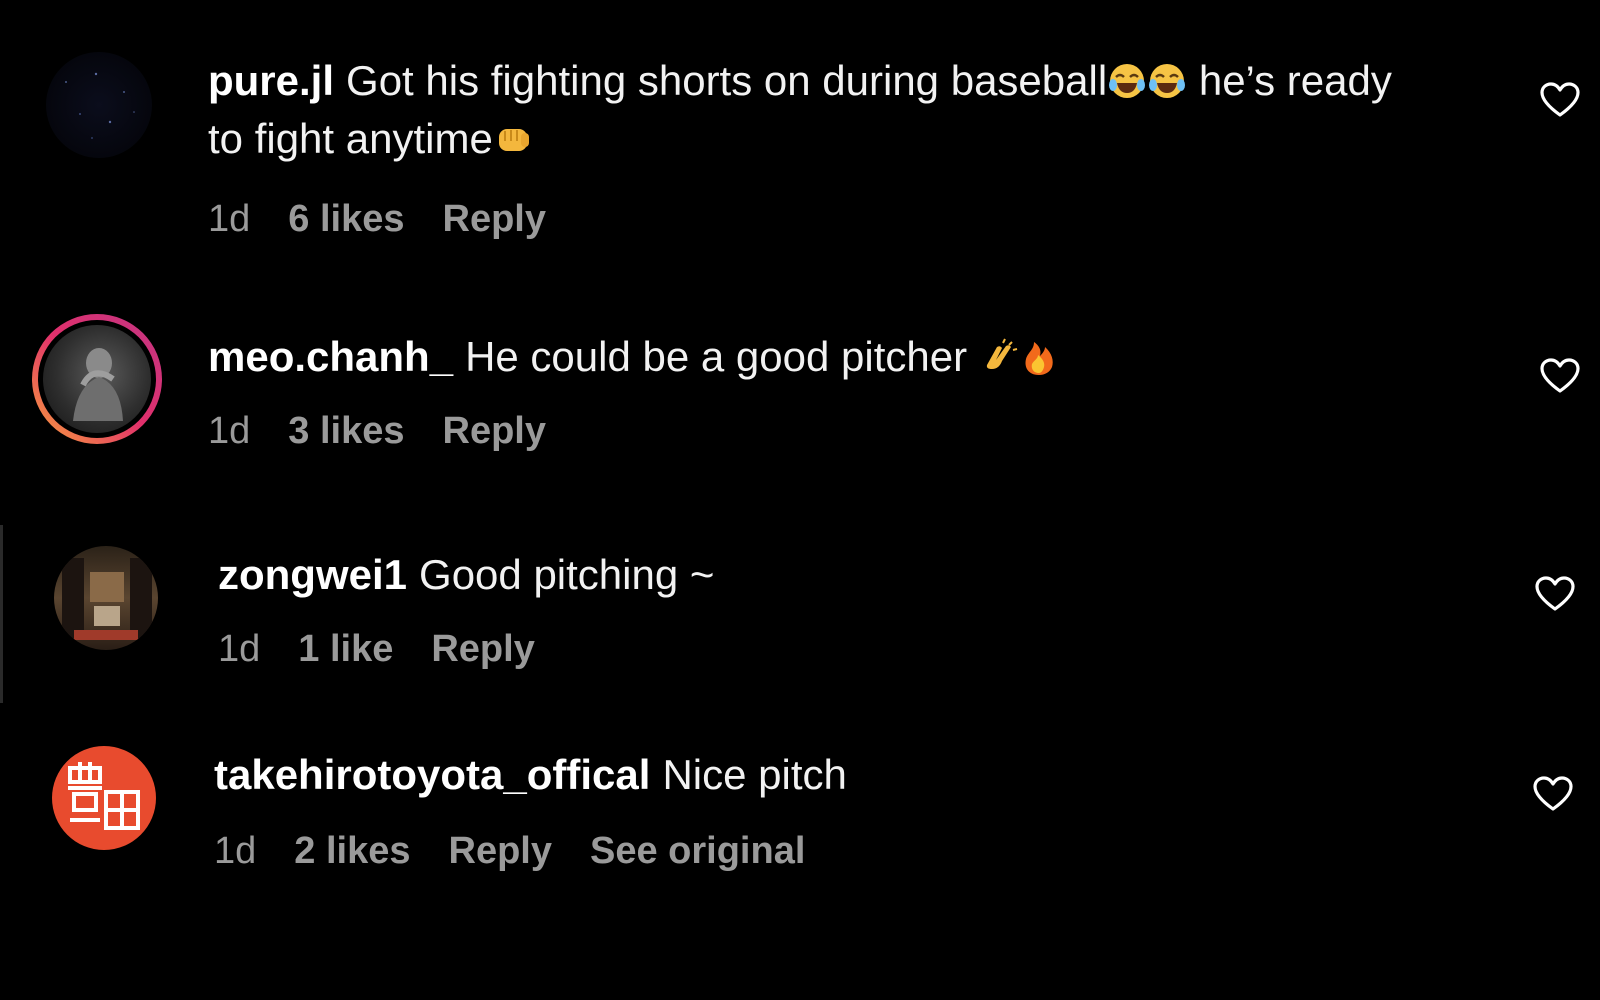  What do you see at coordinates (1, 614) in the screenshot?
I see `selection-indicator` at bounding box center [1, 614].